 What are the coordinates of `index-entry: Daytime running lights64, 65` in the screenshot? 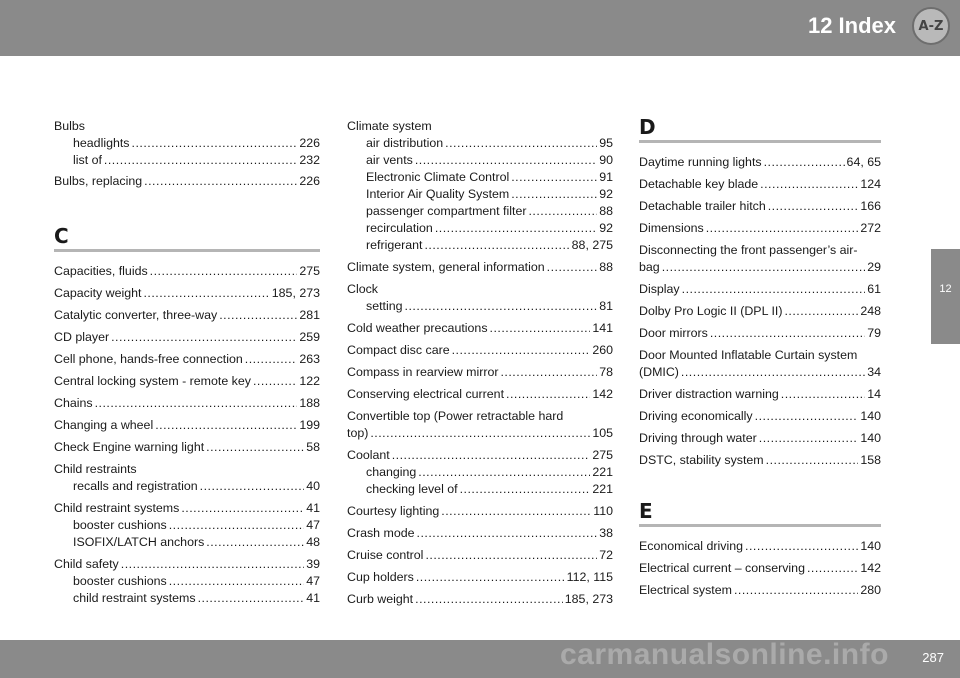 It's located at (760, 162).